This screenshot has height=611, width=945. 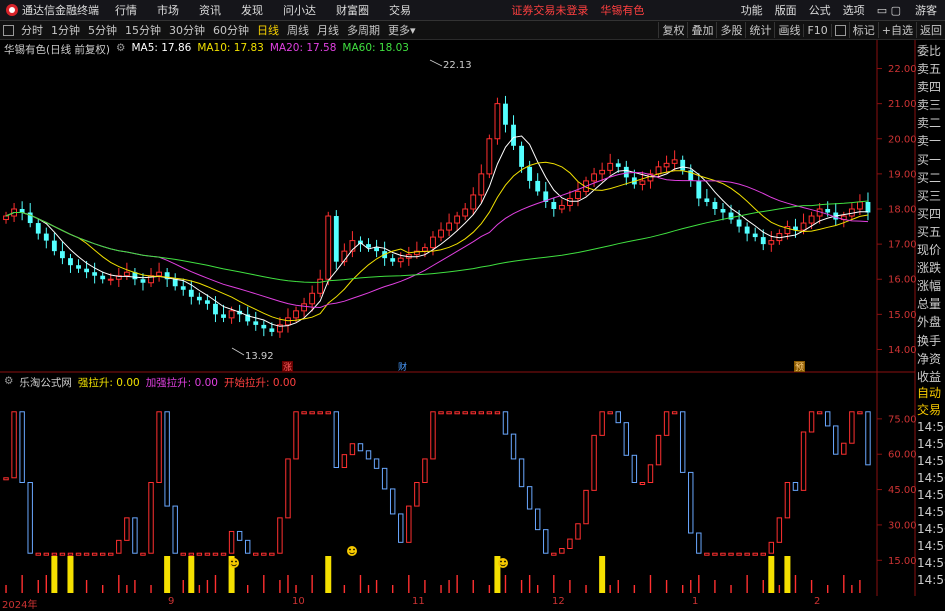 I want to click on rp-ask2: 卖二, so click(x=929, y=123).